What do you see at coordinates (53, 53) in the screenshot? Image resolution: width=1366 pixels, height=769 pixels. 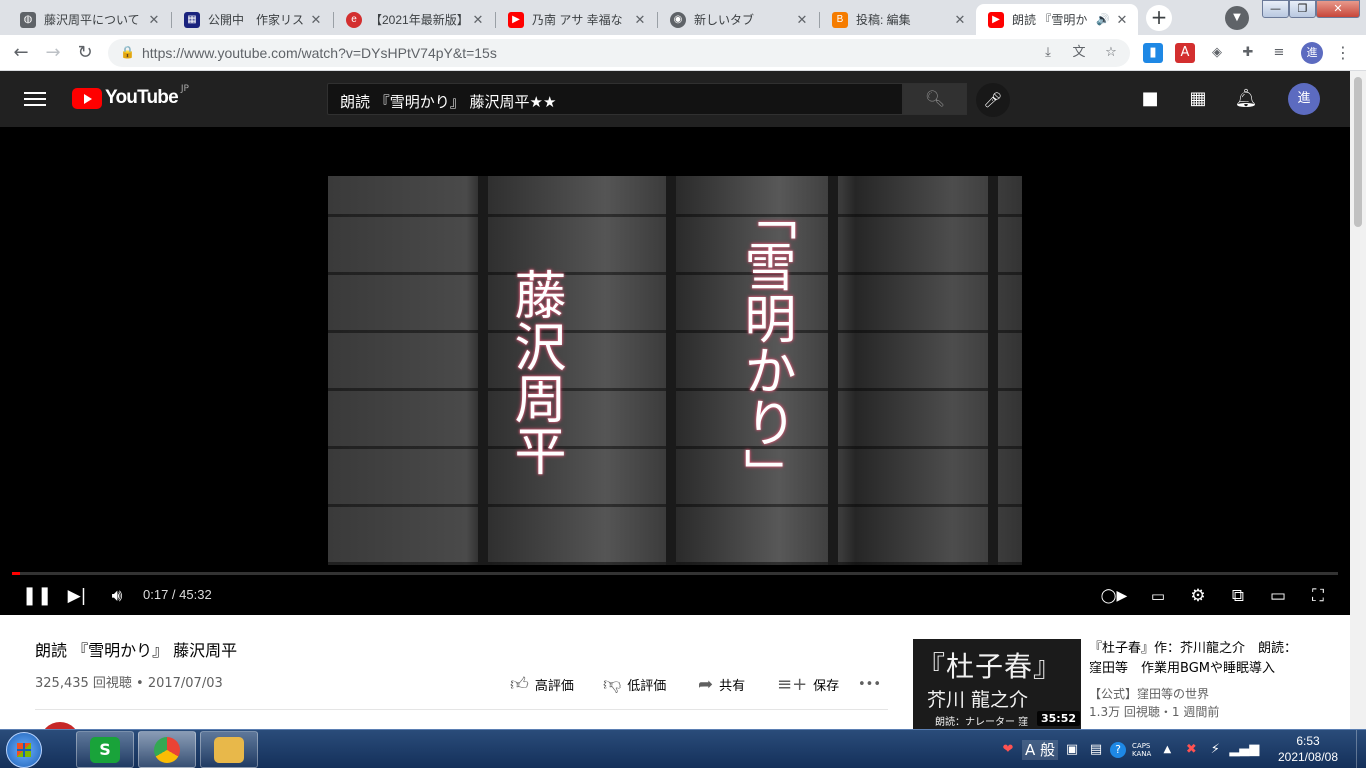 I see `forward-icon: →` at bounding box center [53, 53].